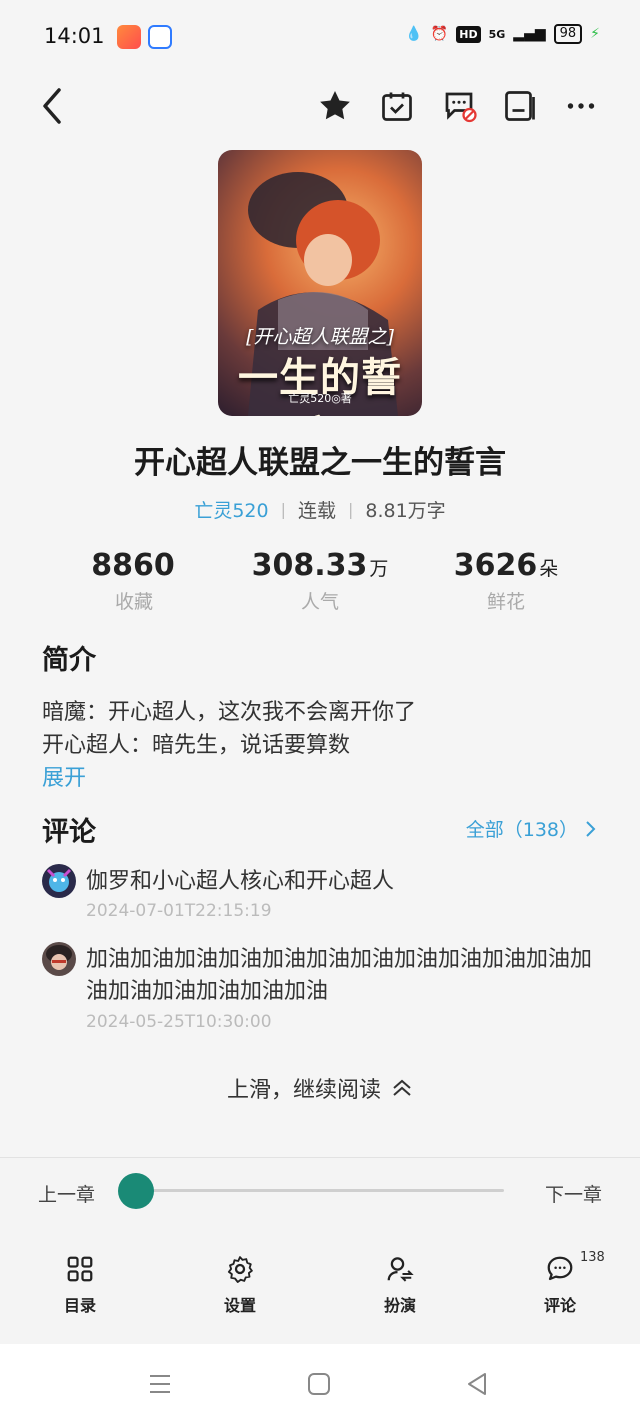 This screenshot has width=640, height=1422. Describe the element at coordinates (568, 34) in the screenshot. I see `battery-indicator: 98` at that location.